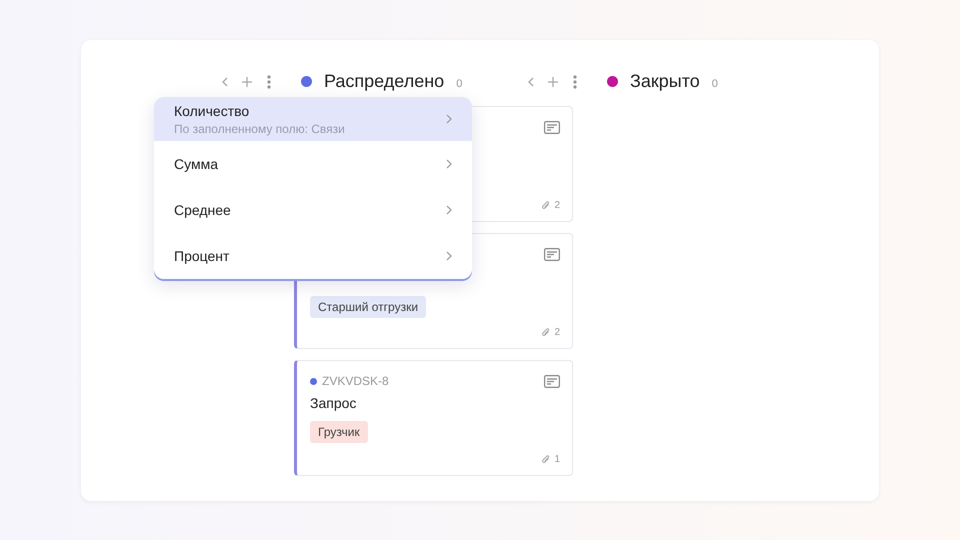 This screenshot has height=540, width=960. I want to click on menu-item-label: Процент, so click(202, 256).